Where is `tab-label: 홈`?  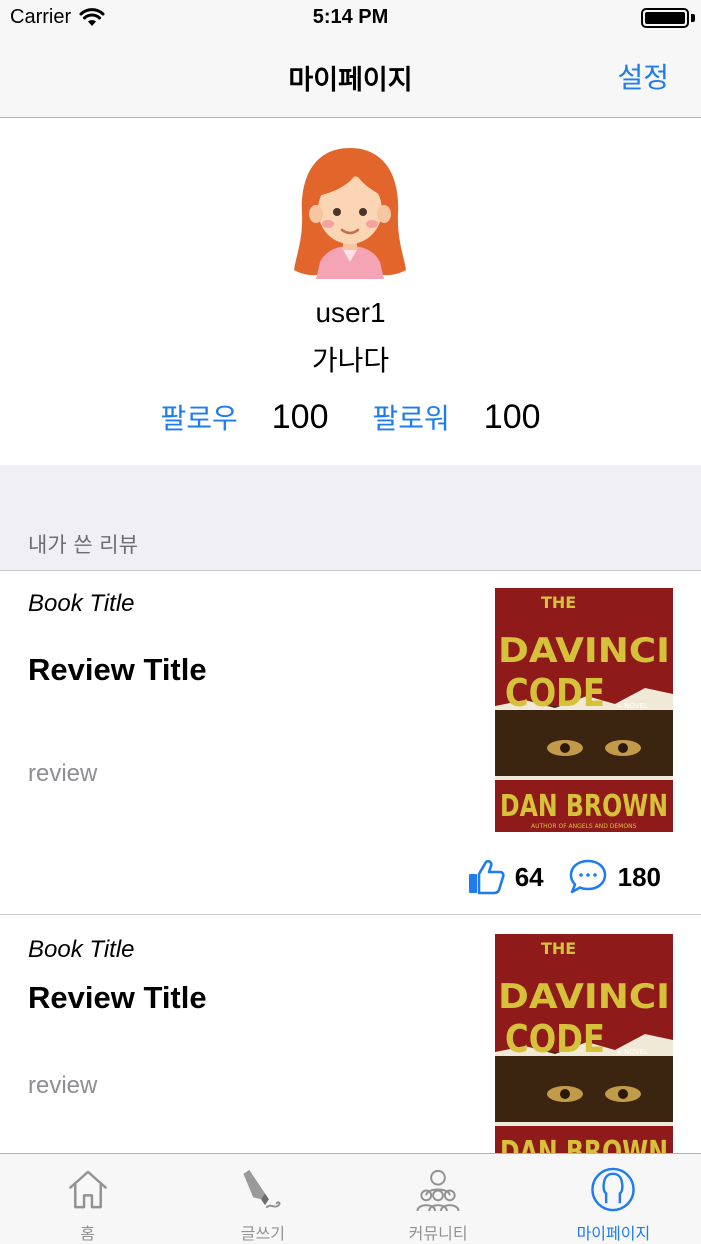
tab-label: 홈 is located at coordinates (87, 1233).